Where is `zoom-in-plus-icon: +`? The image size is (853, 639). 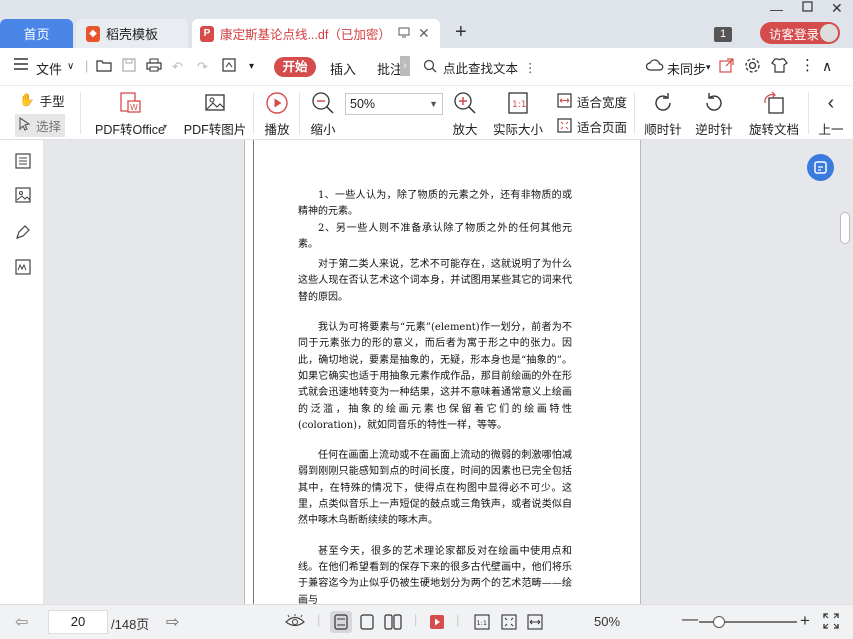 zoom-in-plus-icon: + is located at coordinates (805, 621).